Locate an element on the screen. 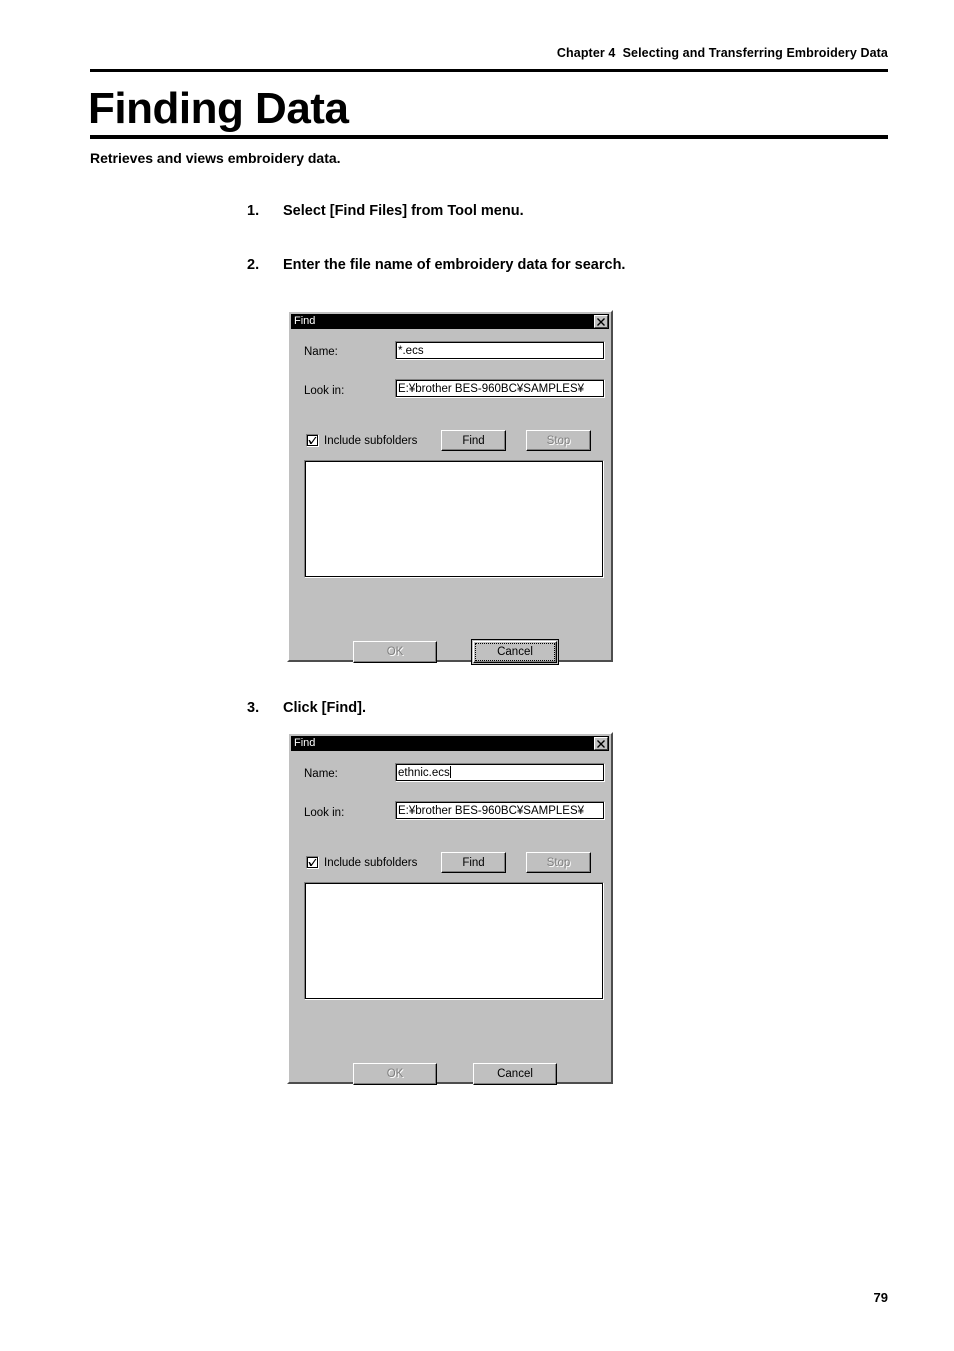 The image size is (954, 1351). name-input: *.ecs is located at coordinates (500, 350).